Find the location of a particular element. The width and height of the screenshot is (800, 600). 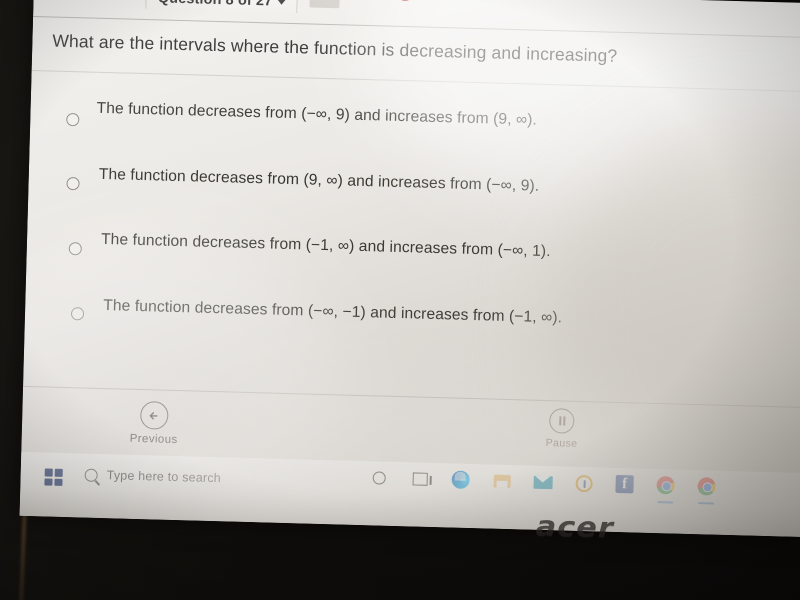

quiz-toolbar: Question 8 of 27 is located at coordinates (416, 17).